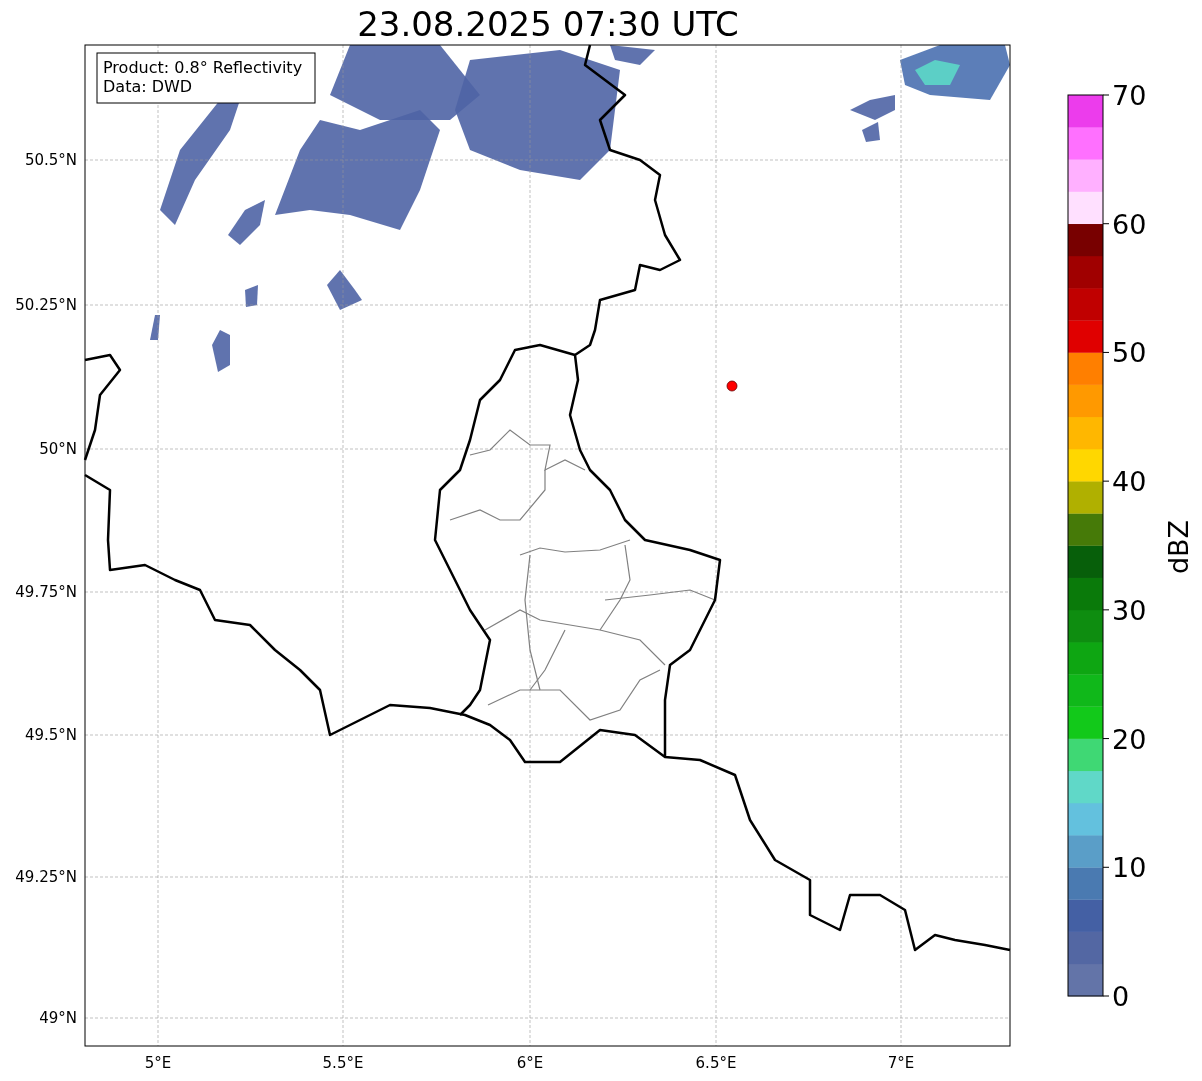  Describe the element at coordinates (530, 1063) in the screenshot. I see `longitude-label: 6°E` at that location.